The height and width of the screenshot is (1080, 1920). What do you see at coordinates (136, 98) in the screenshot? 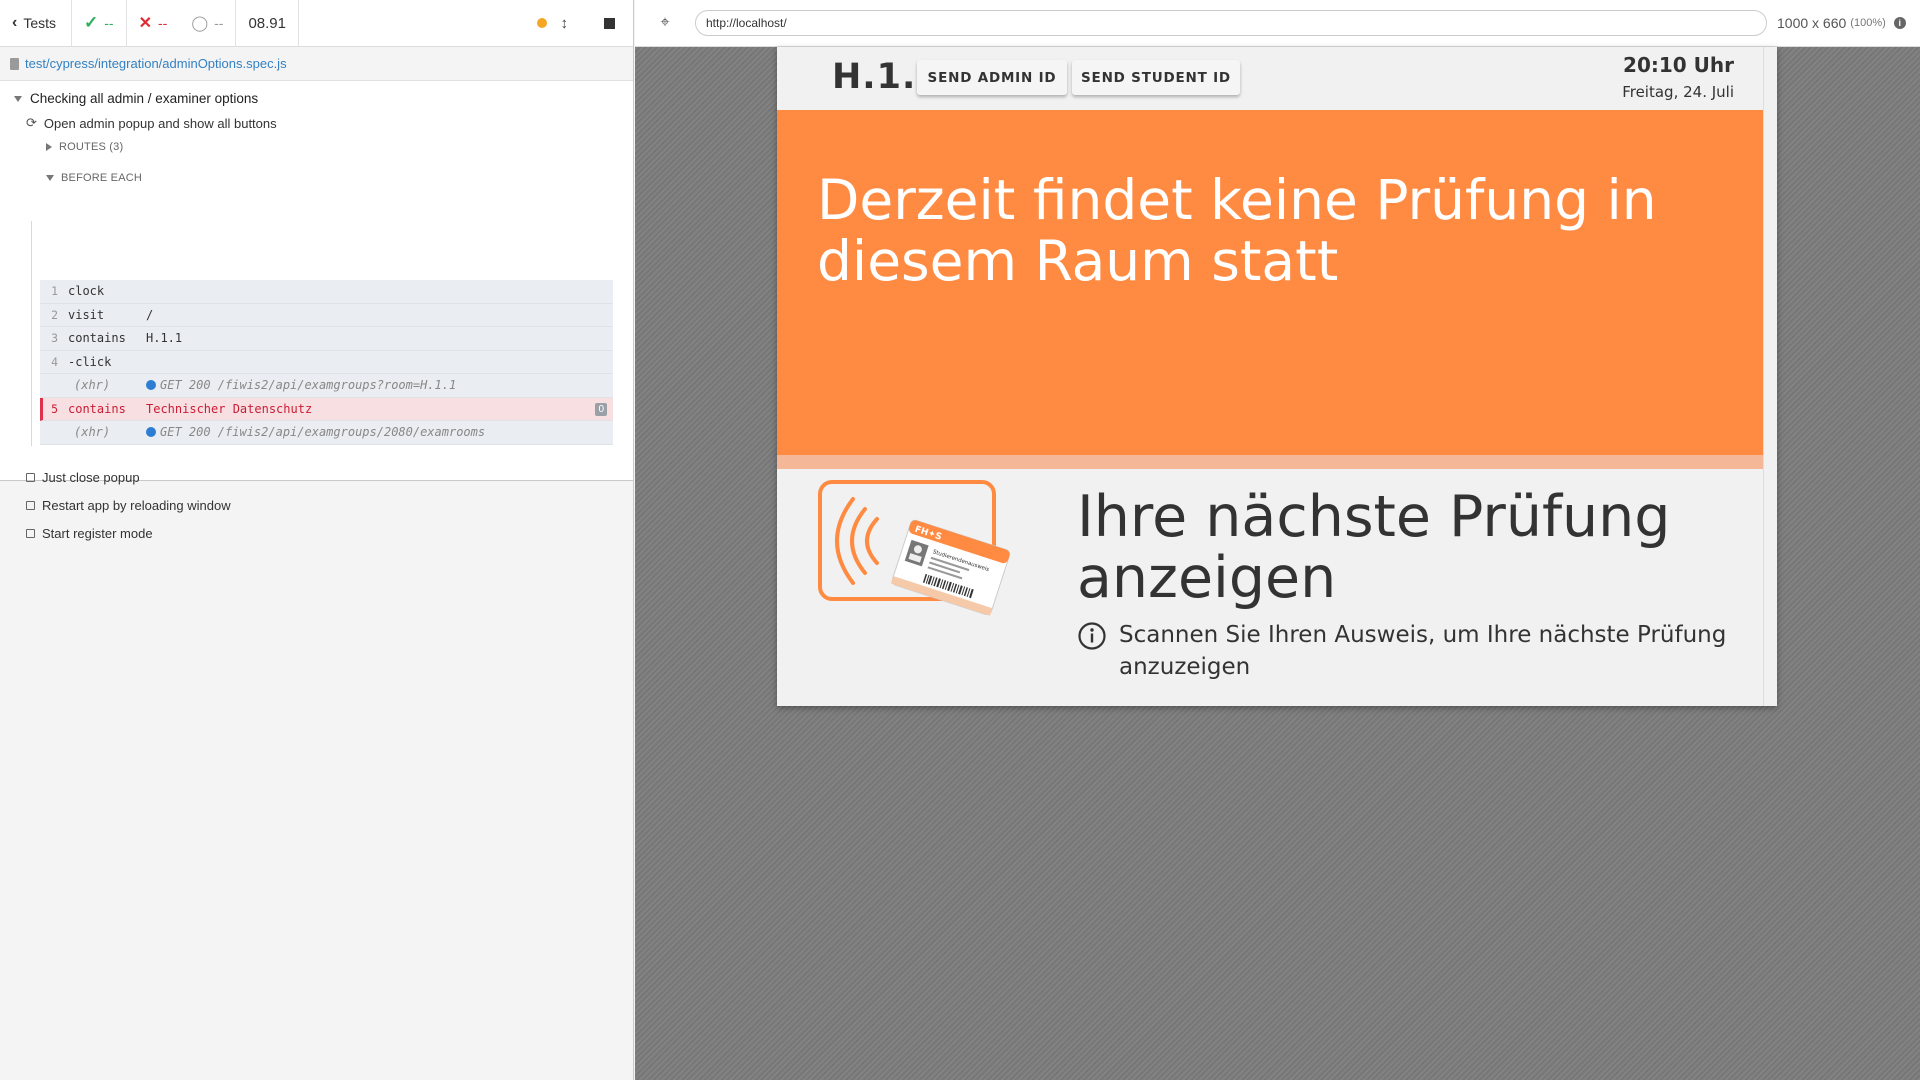
I see `suite-title: Checking all admin / examiner options` at bounding box center [136, 98].